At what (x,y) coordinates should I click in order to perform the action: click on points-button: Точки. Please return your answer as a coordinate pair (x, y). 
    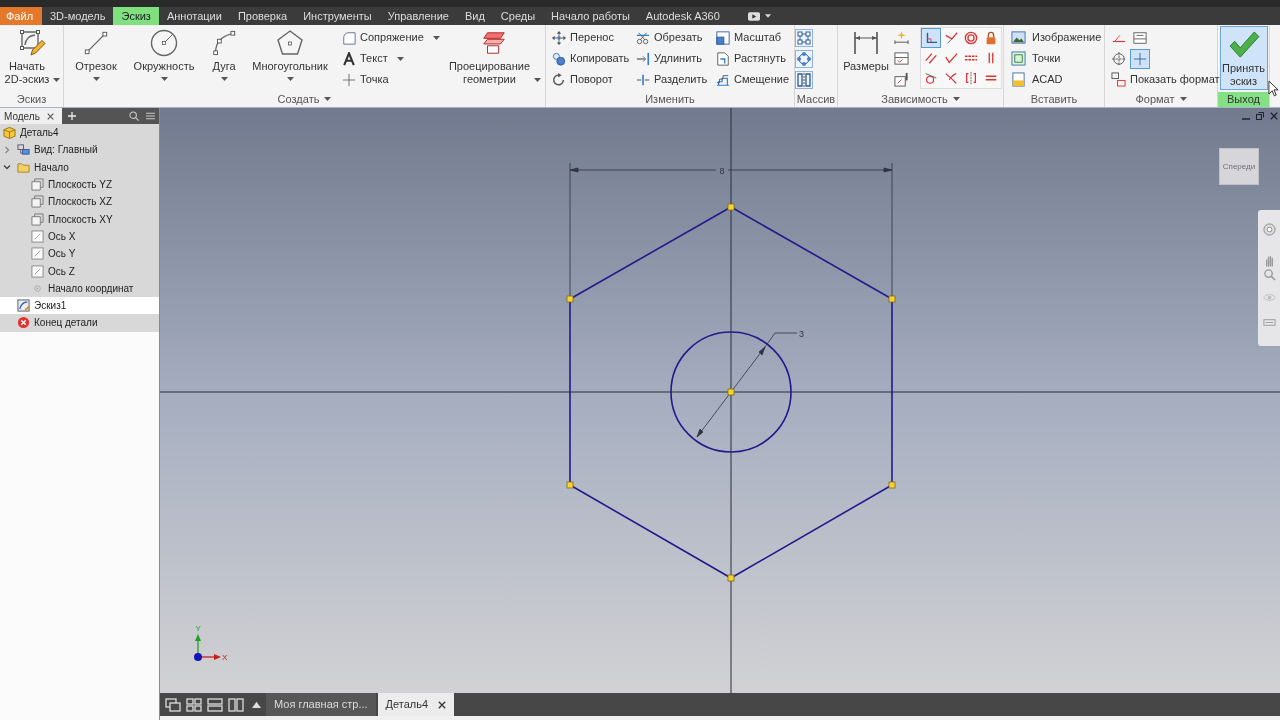
    Looking at the image, I should click on (1036, 58).